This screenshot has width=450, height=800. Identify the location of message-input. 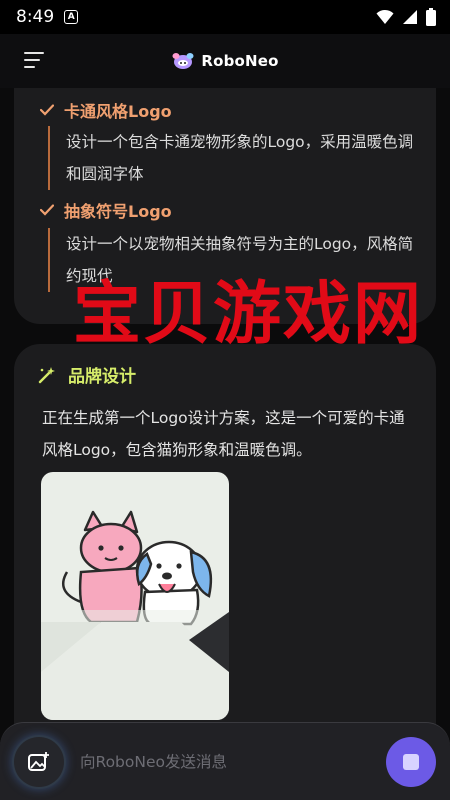
(225, 762).